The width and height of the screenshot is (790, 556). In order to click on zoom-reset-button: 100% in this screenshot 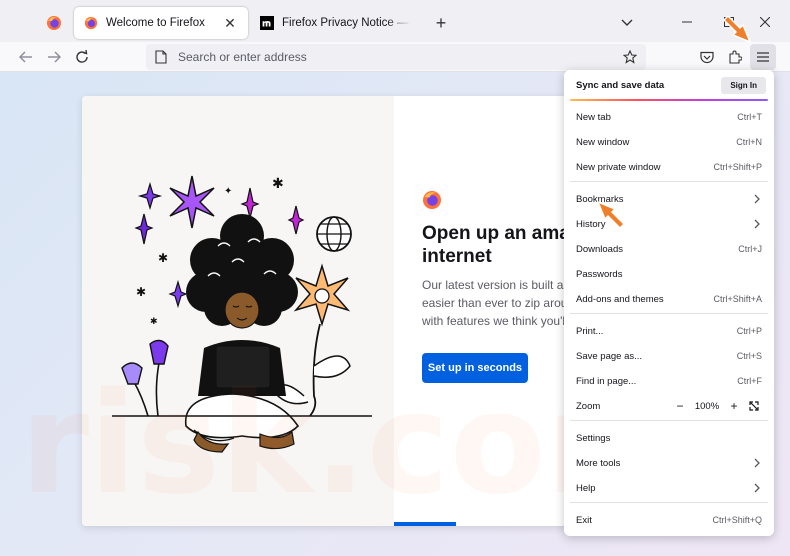, I will do `click(707, 406)`.